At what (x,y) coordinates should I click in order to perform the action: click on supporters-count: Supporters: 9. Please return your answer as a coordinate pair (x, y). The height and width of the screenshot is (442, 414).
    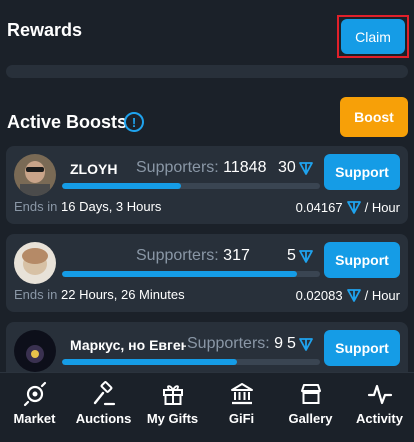
    Looking at the image, I should click on (235, 344).